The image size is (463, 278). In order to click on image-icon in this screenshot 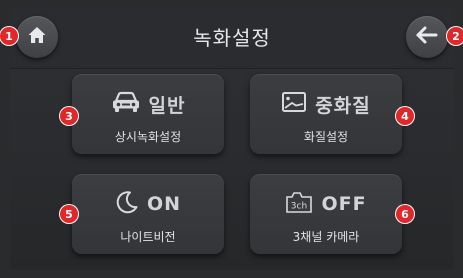, I will do `click(294, 104)`.